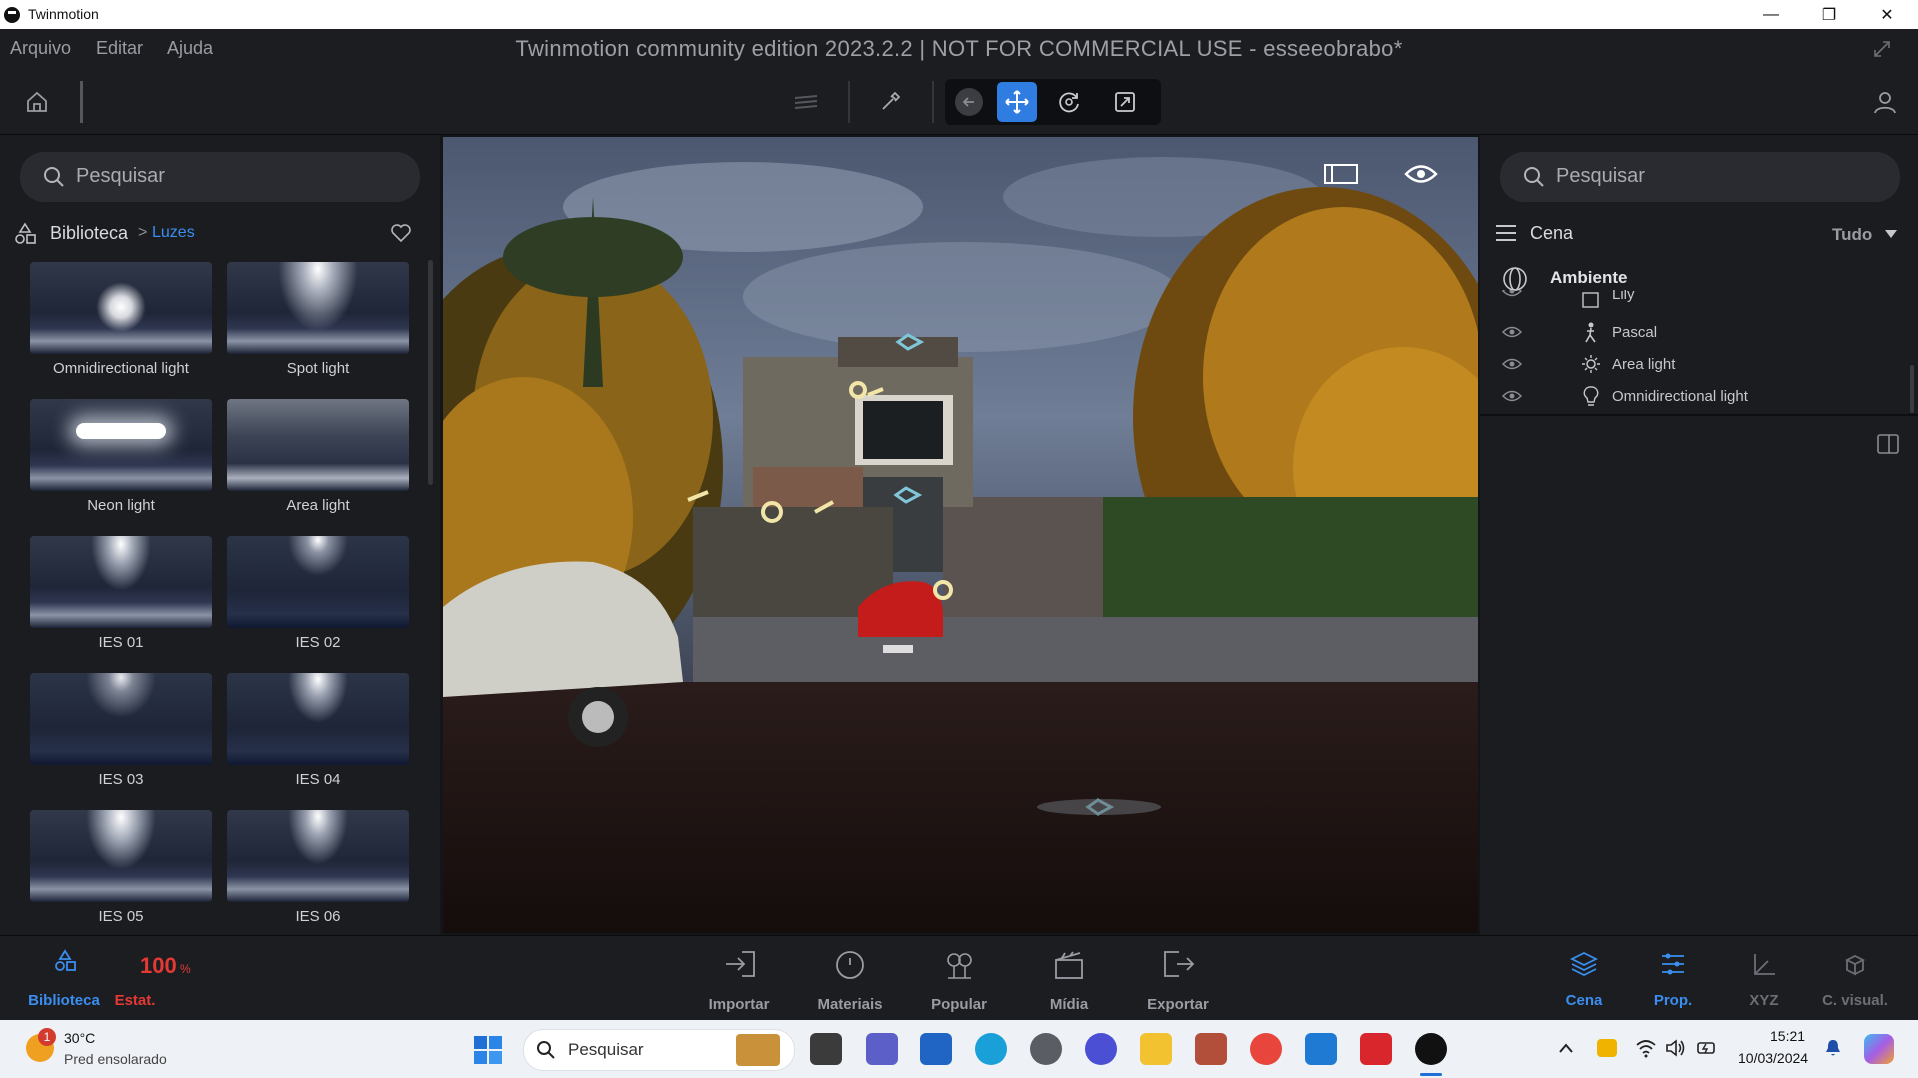 The height and width of the screenshot is (1078, 1918). Describe the element at coordinates (119, 48) in the screenshot. I see `menu-editar: Editar` at that location.